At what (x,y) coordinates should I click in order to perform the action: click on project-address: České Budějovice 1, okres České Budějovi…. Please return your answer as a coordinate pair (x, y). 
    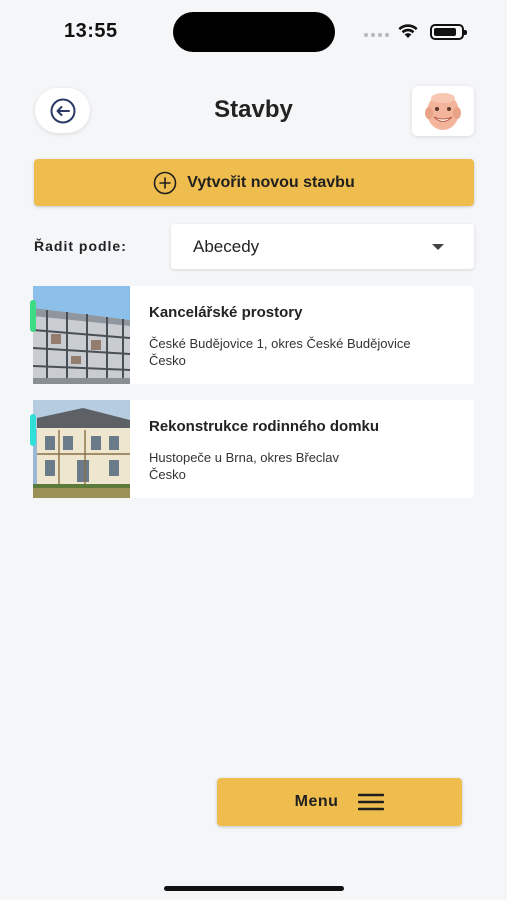
    Looking at the image, I should click on (280, 343).